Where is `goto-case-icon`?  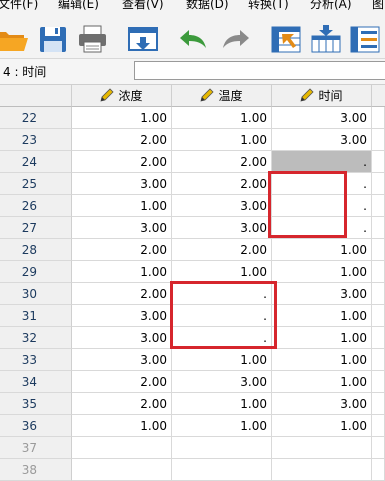 goto-case-icon is located at coordinates (286, 39).